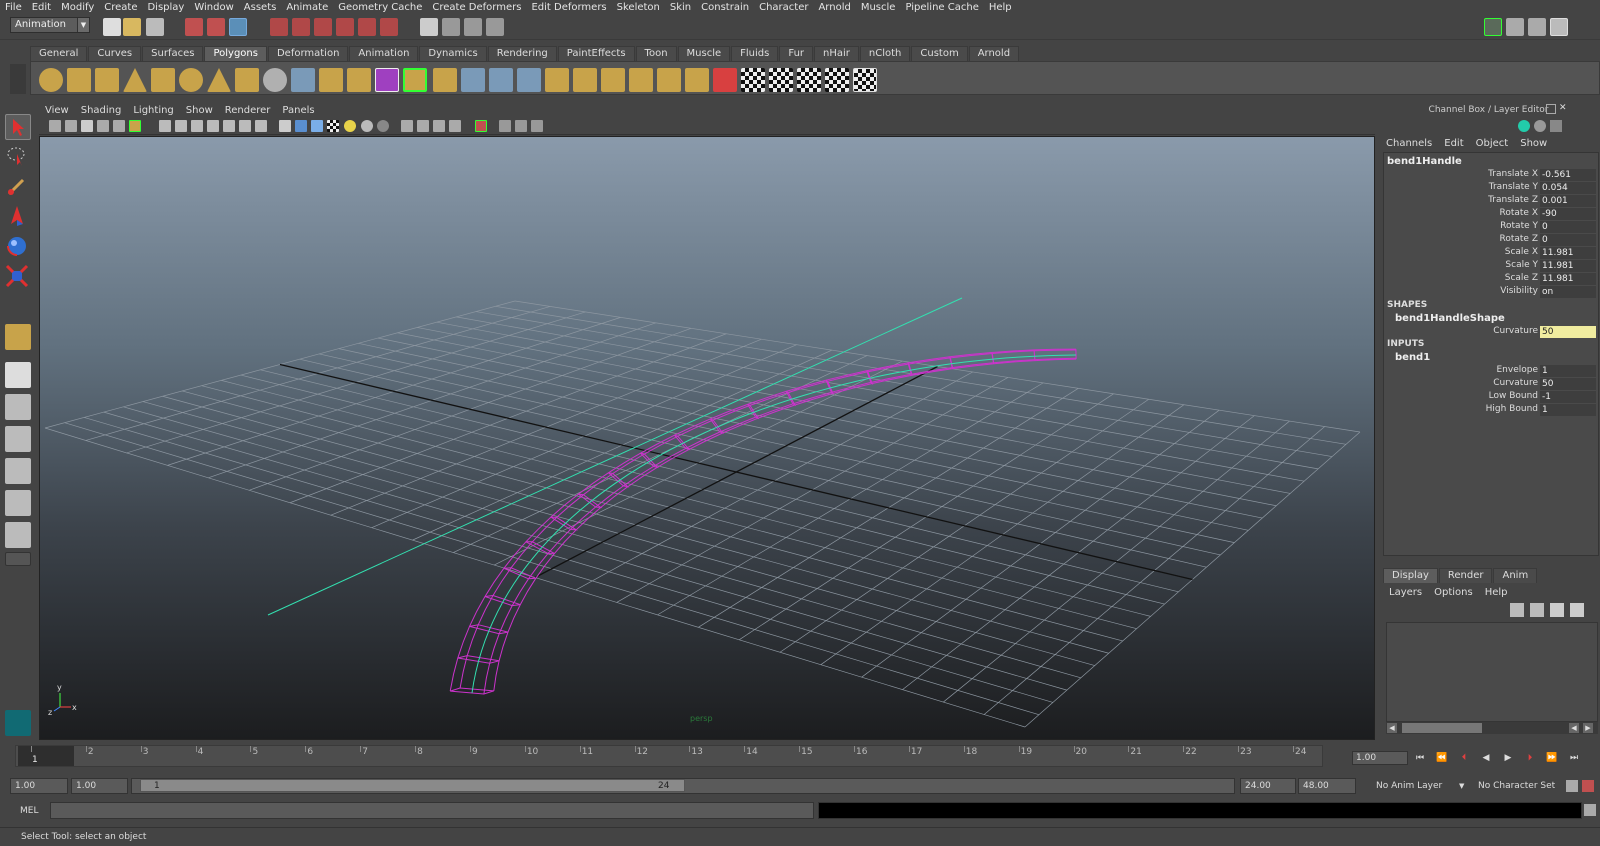  Describe the element at coordinates (941, 7) in the screenshot. I see `menu-pipeline-cache: Pipeline Cache` at that location.